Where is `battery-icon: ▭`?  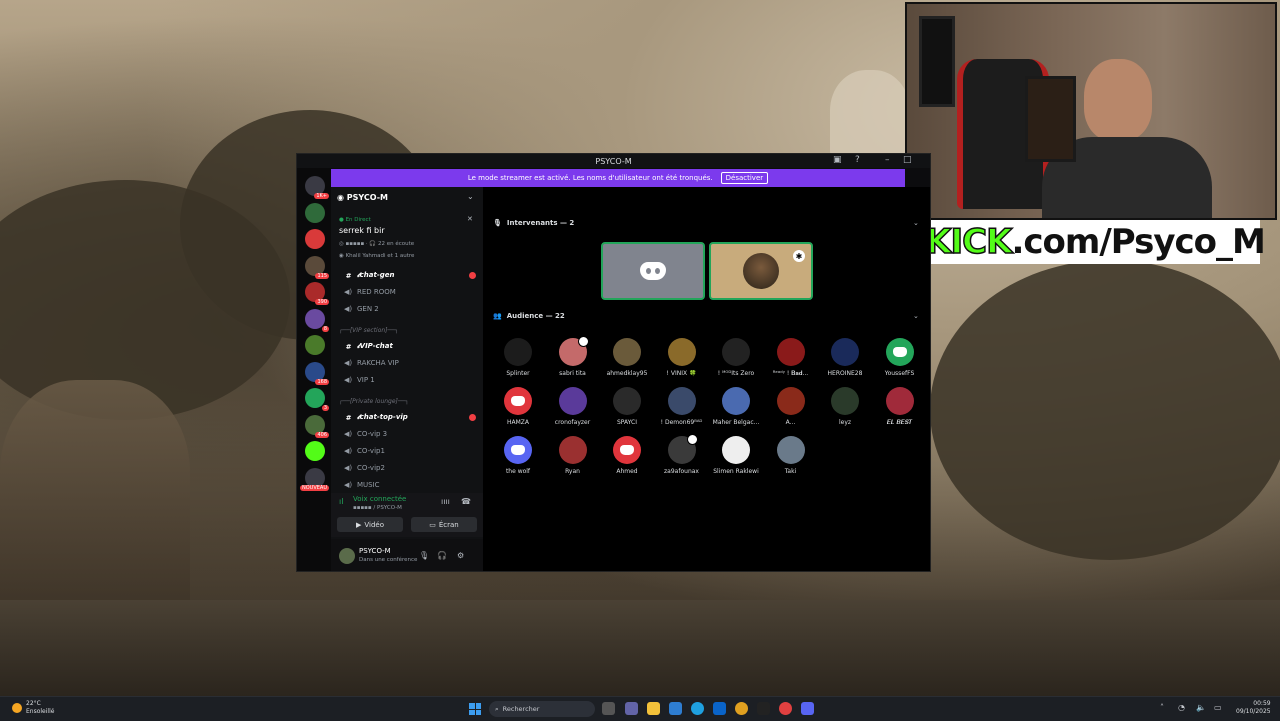
battery-icon: ▭ is located at coordinates (1218, 707).